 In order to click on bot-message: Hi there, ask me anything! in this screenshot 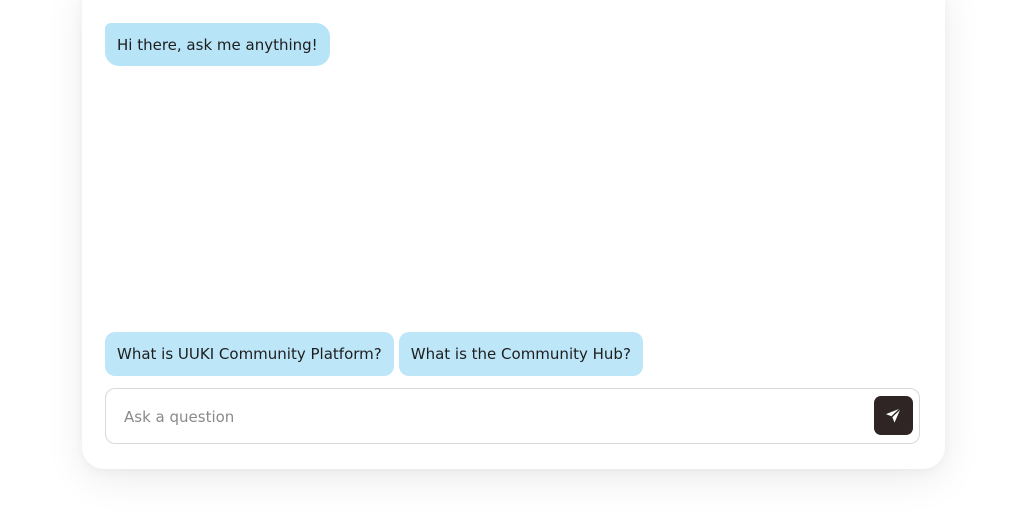, I will do `click(217, 44)`.